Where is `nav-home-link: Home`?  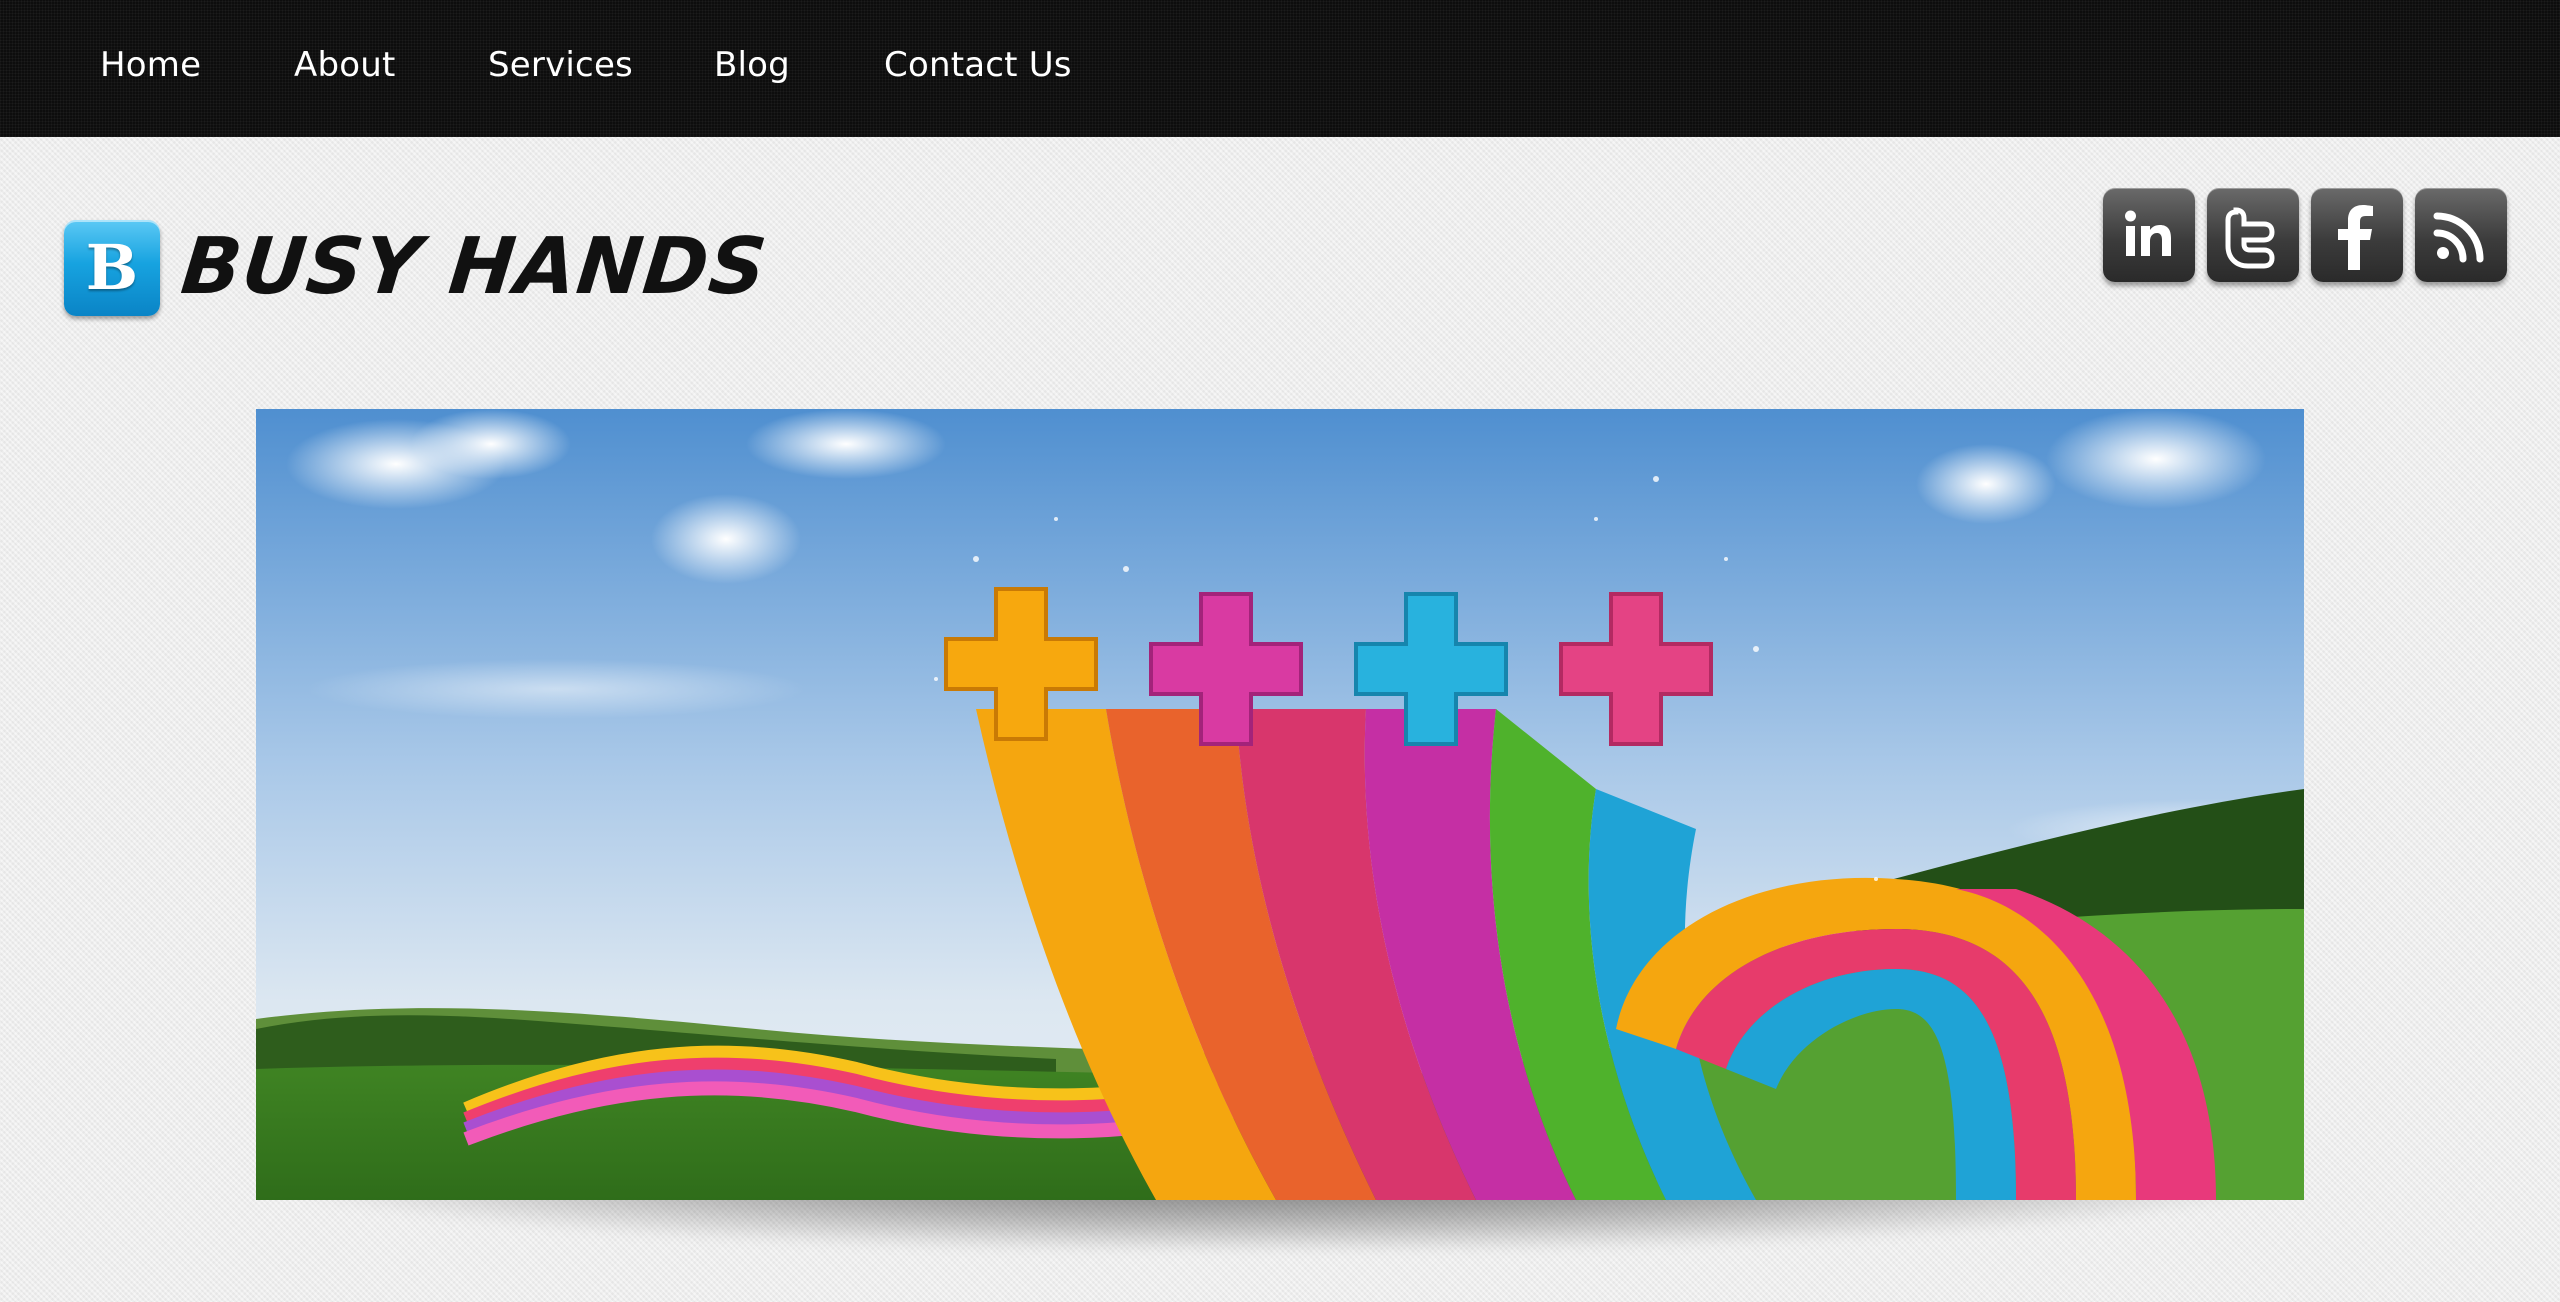 nav-home-link: Home is located at coordinates (150, 65).